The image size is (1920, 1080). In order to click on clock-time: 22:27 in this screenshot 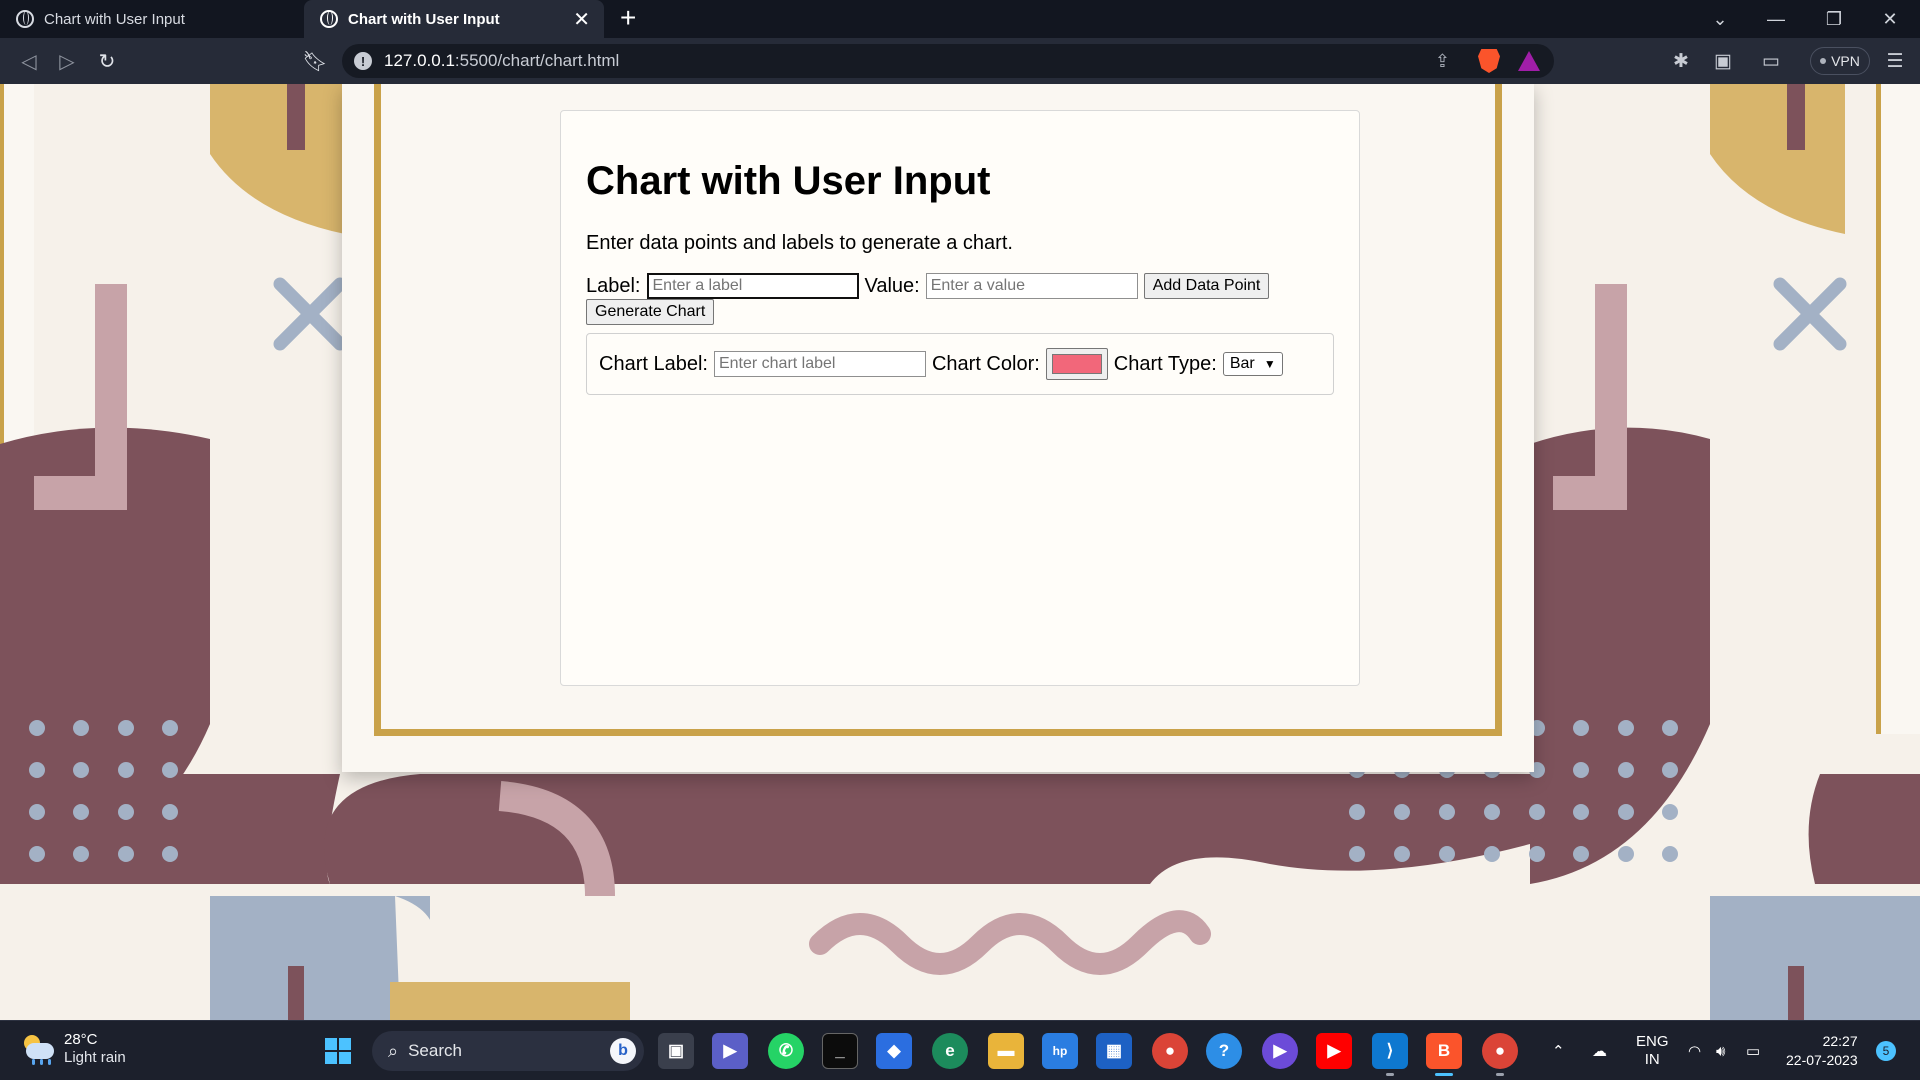, I will do `click(1840, 1041)`.